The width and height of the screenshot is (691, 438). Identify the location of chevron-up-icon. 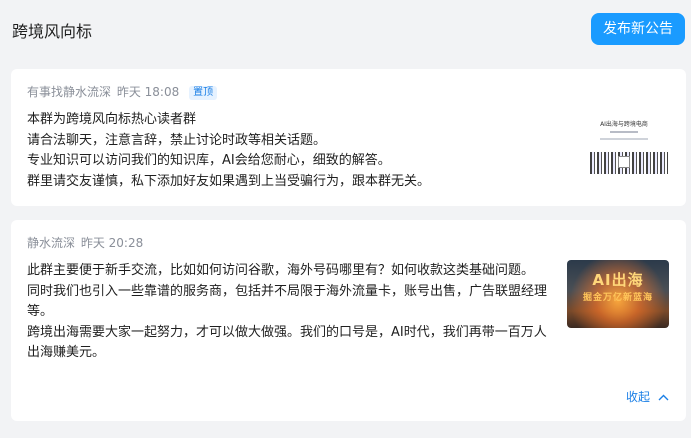
(663, 397).